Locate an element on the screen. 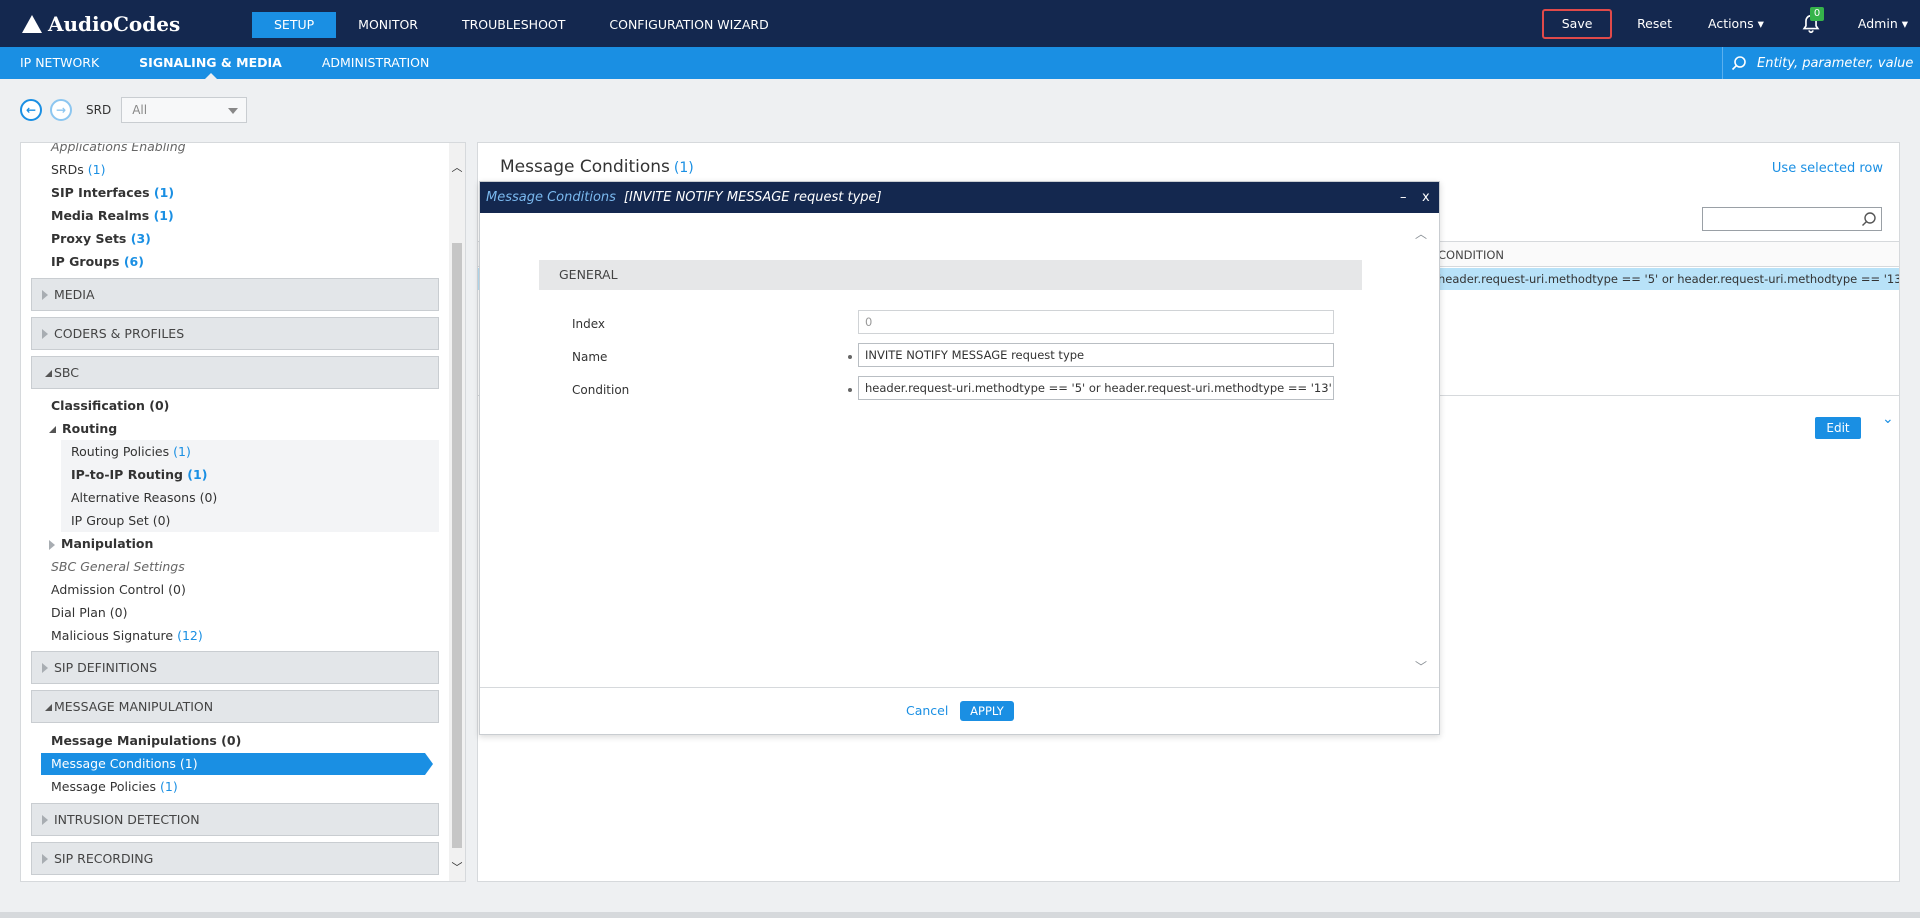  column-condition: CONDITION is located at coordinates (1471, 255).